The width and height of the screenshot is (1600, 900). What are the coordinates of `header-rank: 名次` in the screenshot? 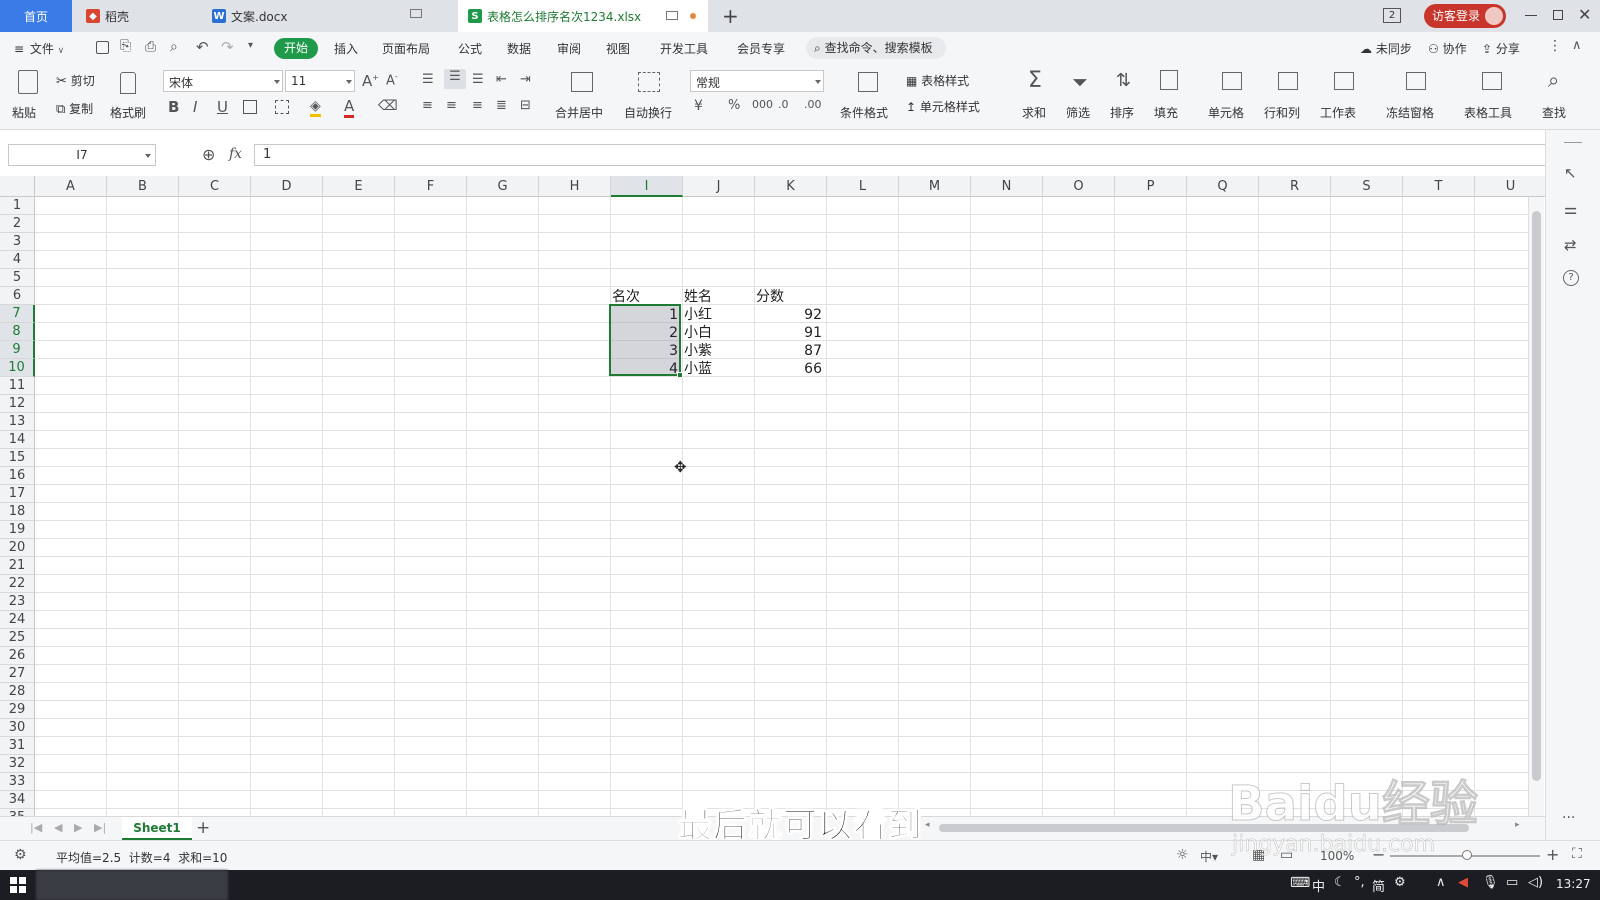 It's located at (645, 297).